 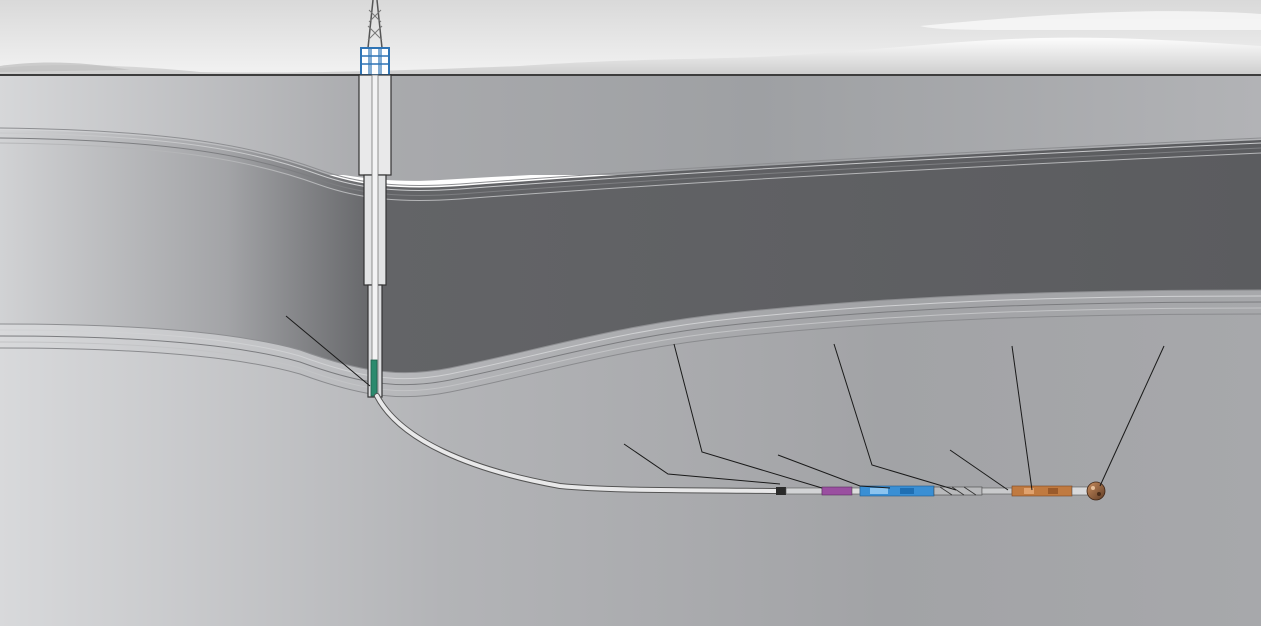 What do you see at coordinates (630, 37) in the screenshot?
I see `sky` at bounding box center [630, 37].